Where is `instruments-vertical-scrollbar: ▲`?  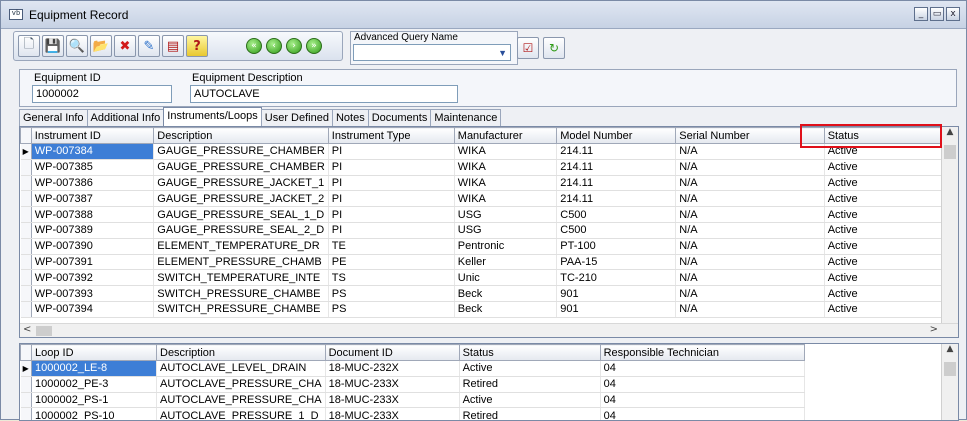 instruments-vertical-scrollbar: ▲ is located at coordinates (949, 227).